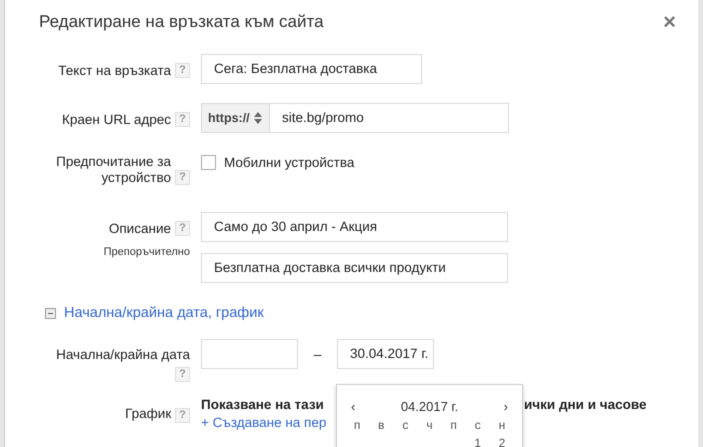 This screenshot has height=447, width=703. I want to click on field-label: Предпочитание за устройство, so click(113, 170).